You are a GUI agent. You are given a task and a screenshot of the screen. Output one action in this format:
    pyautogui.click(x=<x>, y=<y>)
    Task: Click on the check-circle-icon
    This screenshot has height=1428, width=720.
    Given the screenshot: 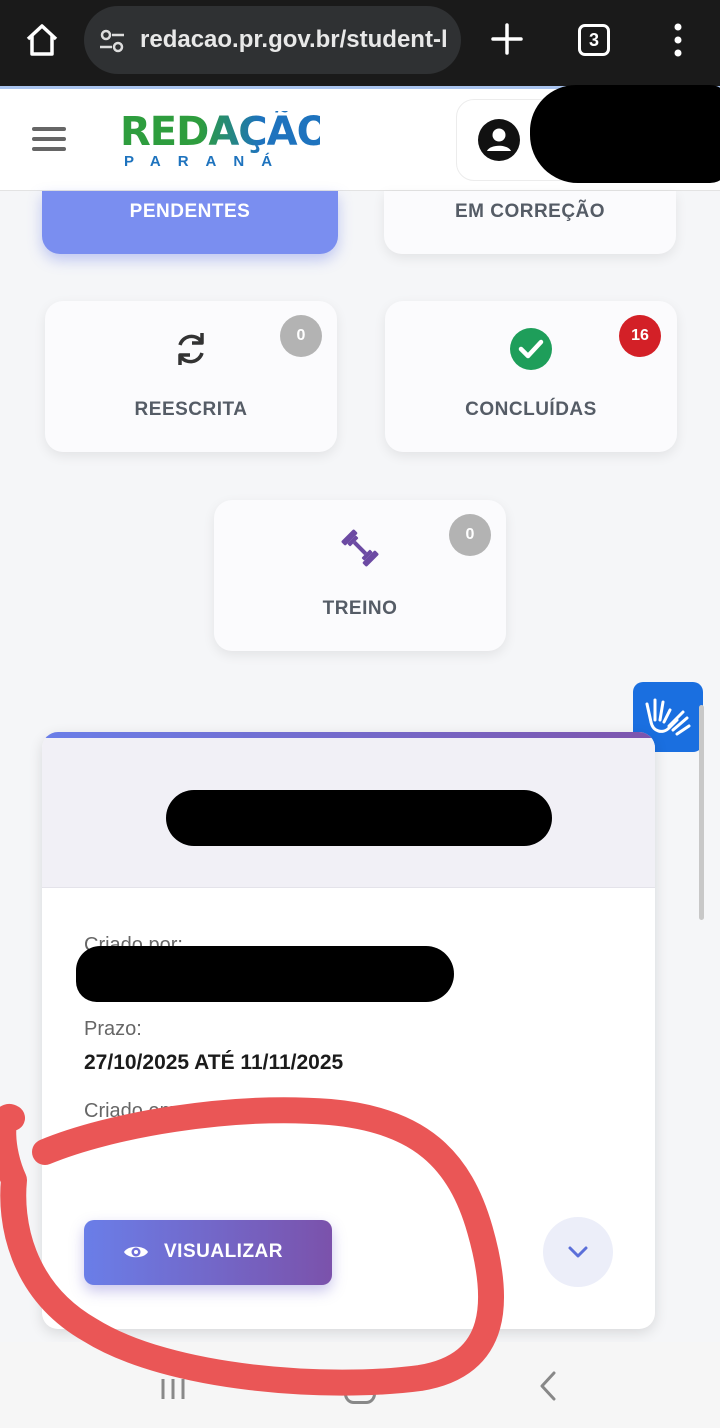 What is the action you would take?
    pyautogui.click(x=531, y=349)
    